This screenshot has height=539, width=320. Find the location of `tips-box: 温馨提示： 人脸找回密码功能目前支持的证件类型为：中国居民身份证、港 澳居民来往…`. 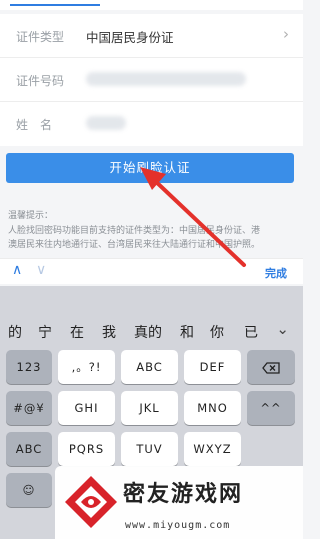

tips-box: 温馨提示： 人脸找回密码功能目前支持的证件类型为：中国居民身份证、港 澳居民来往… is located at coordinates (153, 230).